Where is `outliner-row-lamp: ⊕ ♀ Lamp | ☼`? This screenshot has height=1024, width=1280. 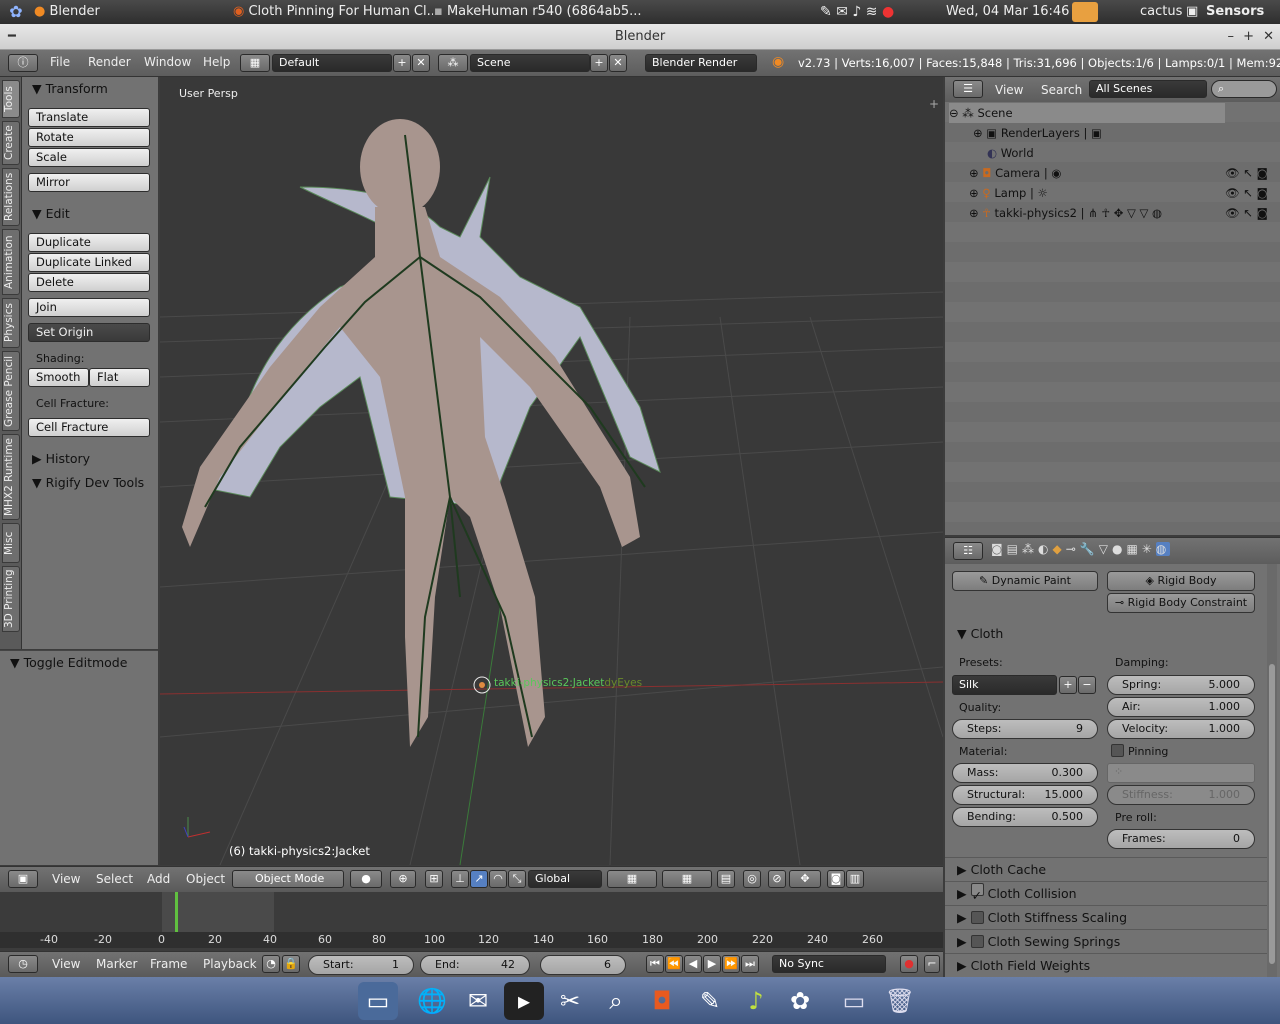 outliner-row-lamp: ⊕ ♀ Lamp | ☼ is located at coordinates (1008, 193).